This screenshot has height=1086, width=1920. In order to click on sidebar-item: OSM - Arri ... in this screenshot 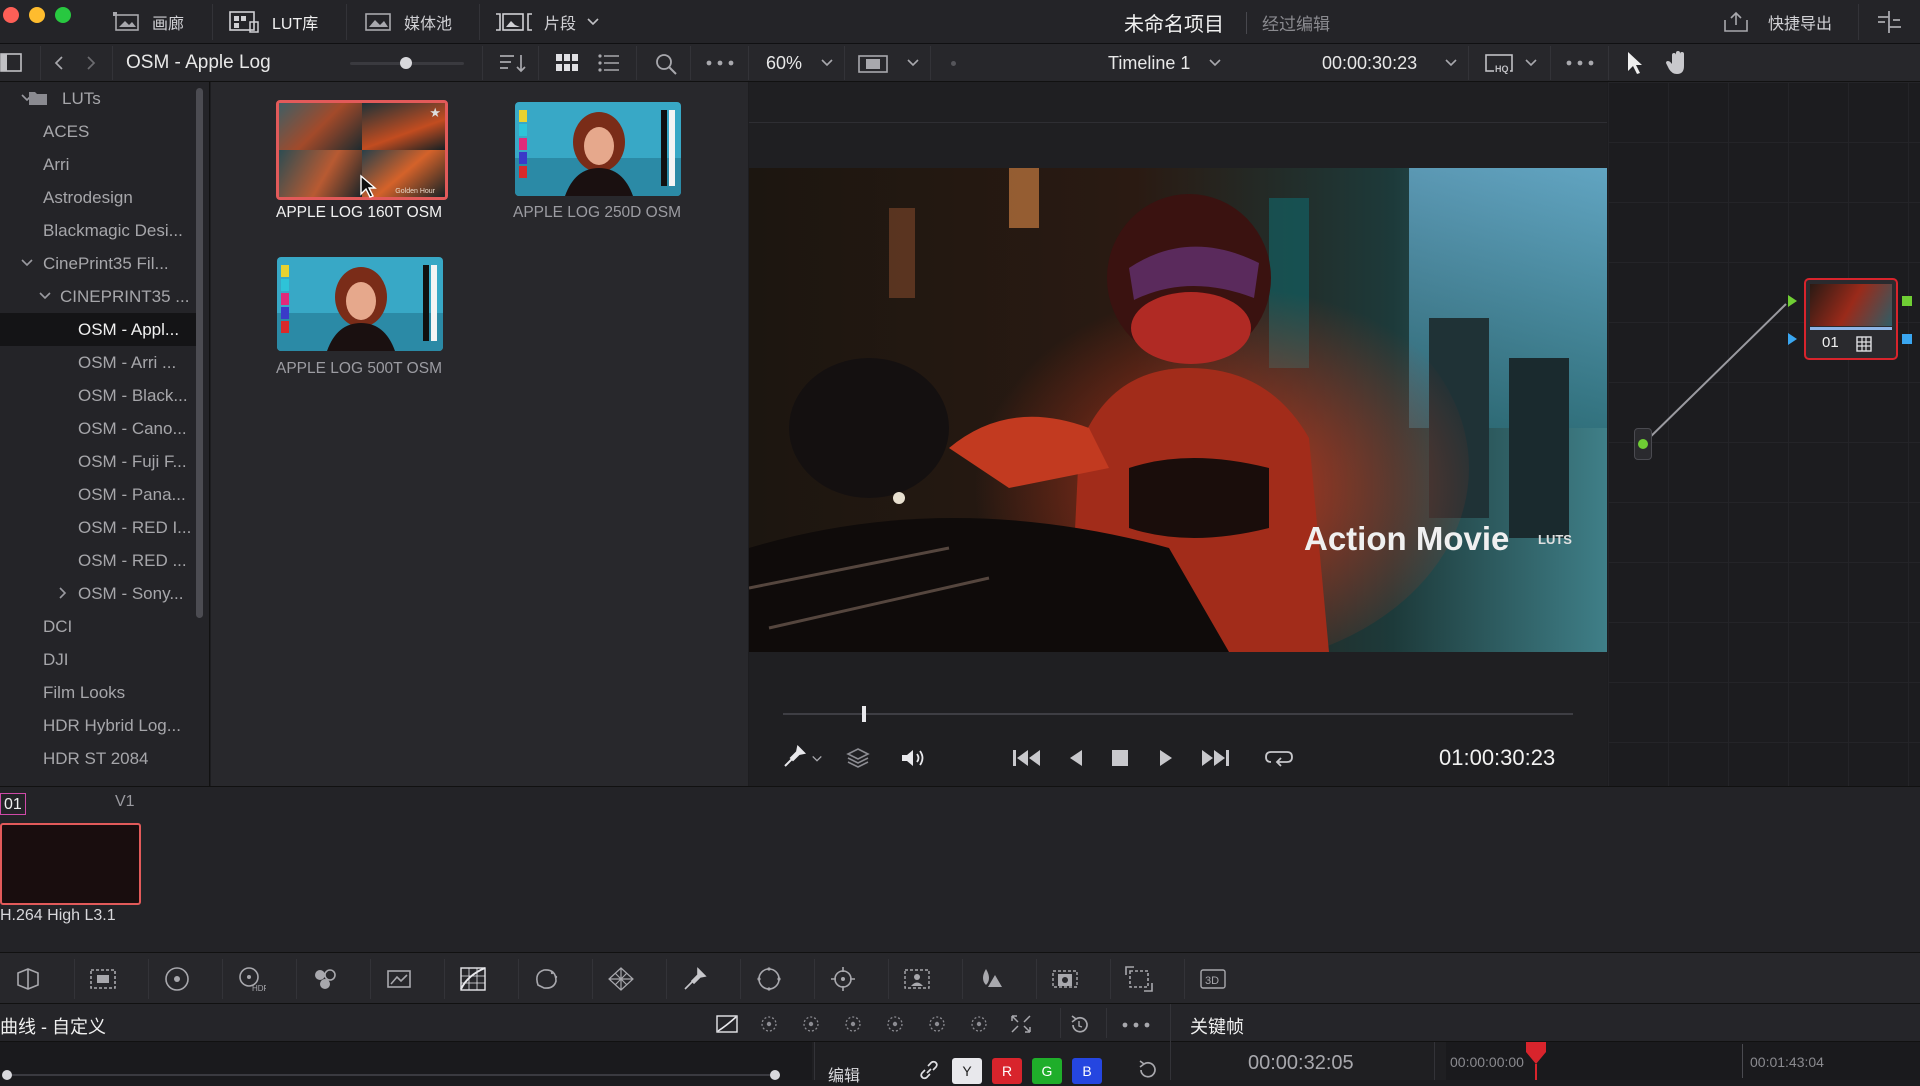, I will do `click(98, 362)`.